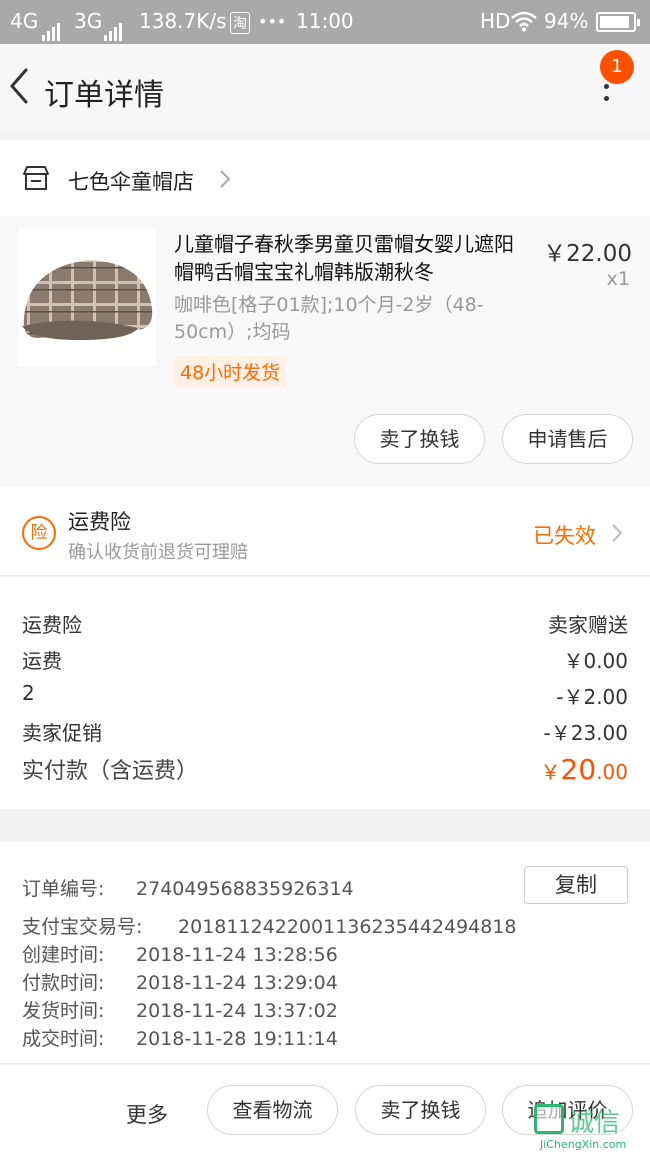 The image size is (650, 1155). I want to click on watermark-logo: 诚信 JiChengXin.com, so click(592, 1129).